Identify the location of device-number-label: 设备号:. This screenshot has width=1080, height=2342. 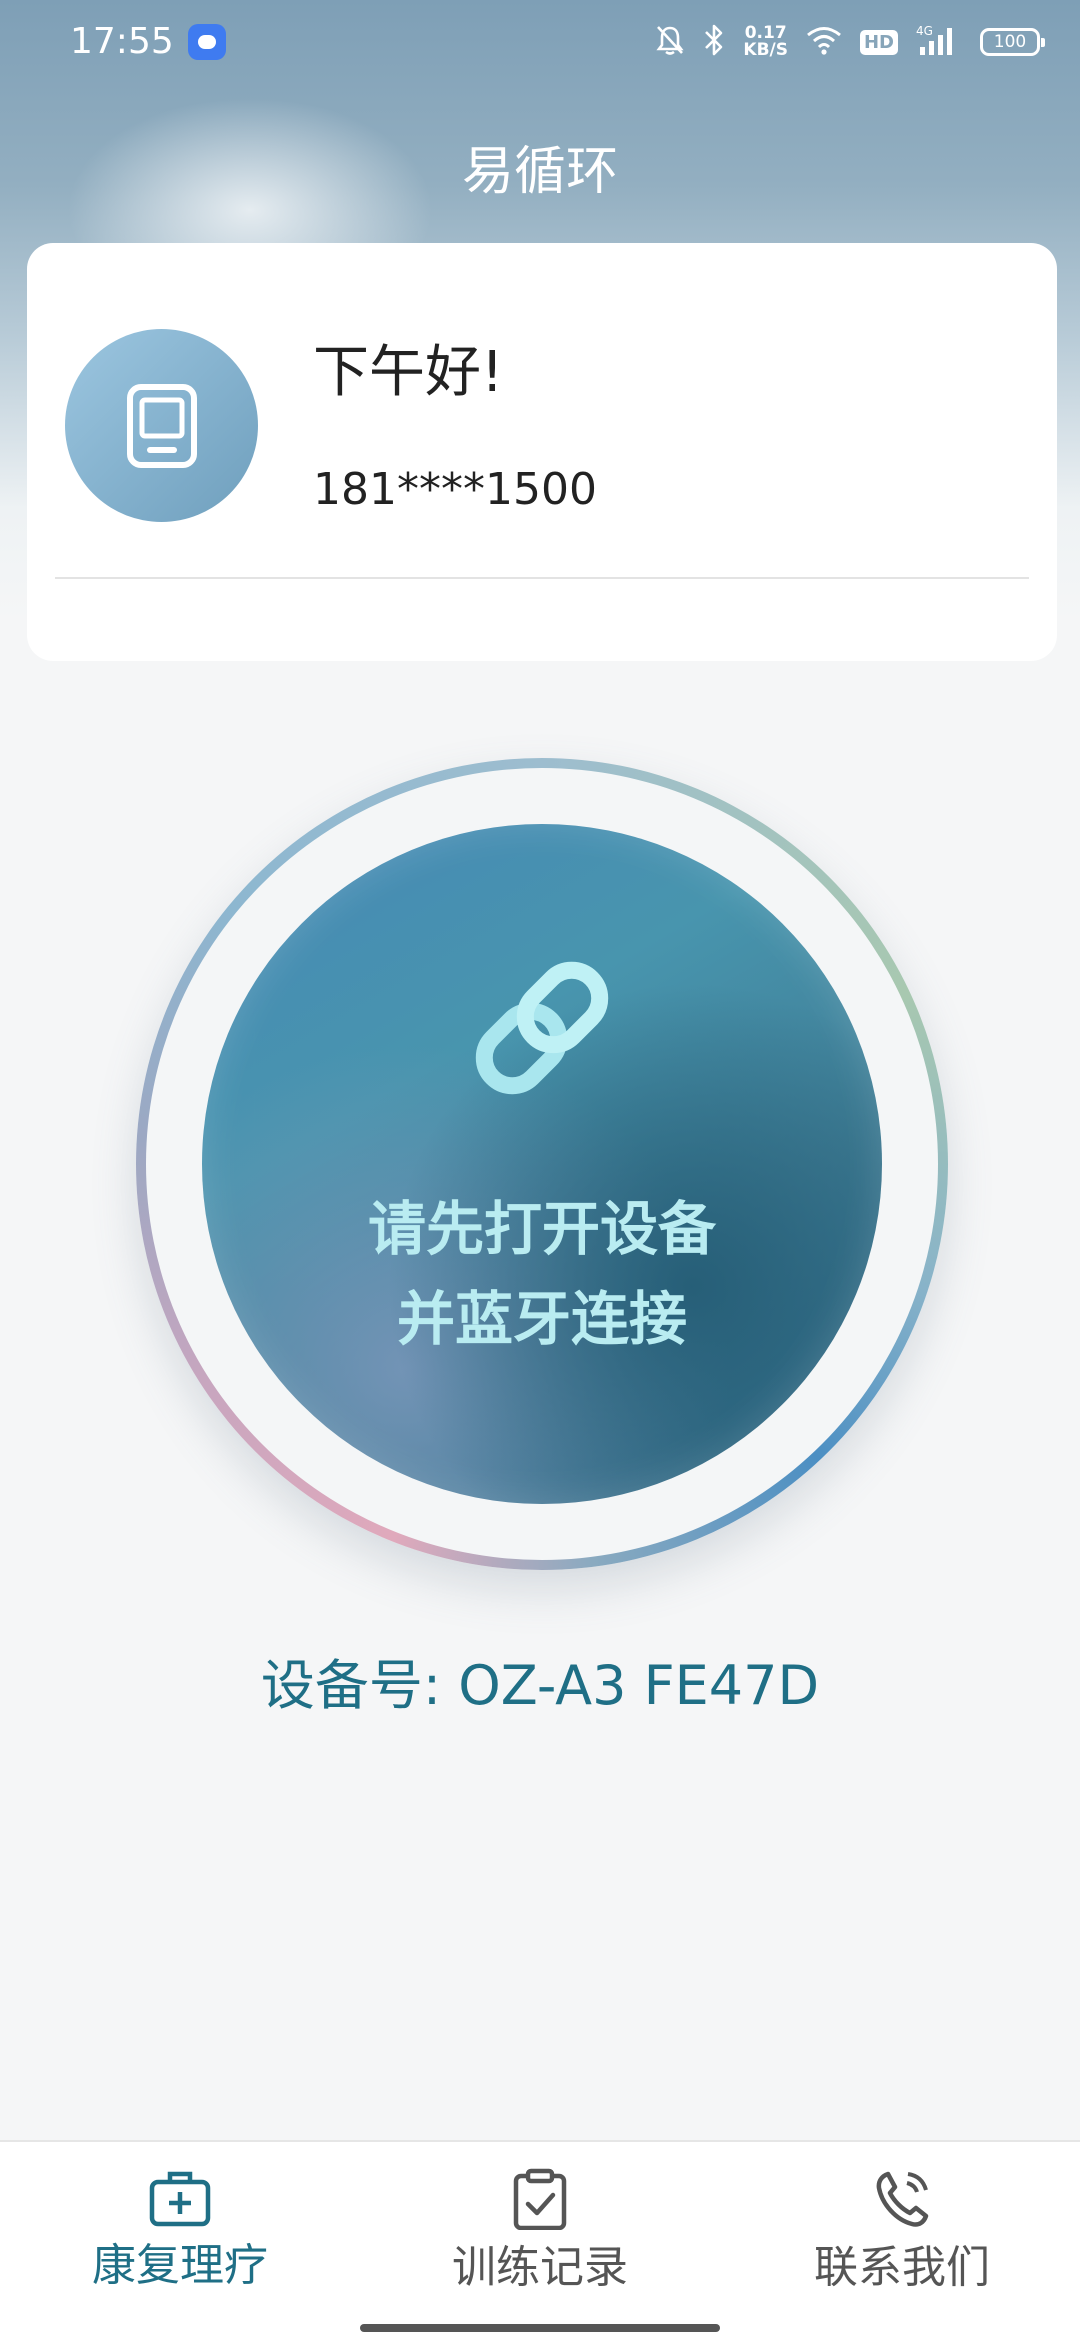
(351, 1685).